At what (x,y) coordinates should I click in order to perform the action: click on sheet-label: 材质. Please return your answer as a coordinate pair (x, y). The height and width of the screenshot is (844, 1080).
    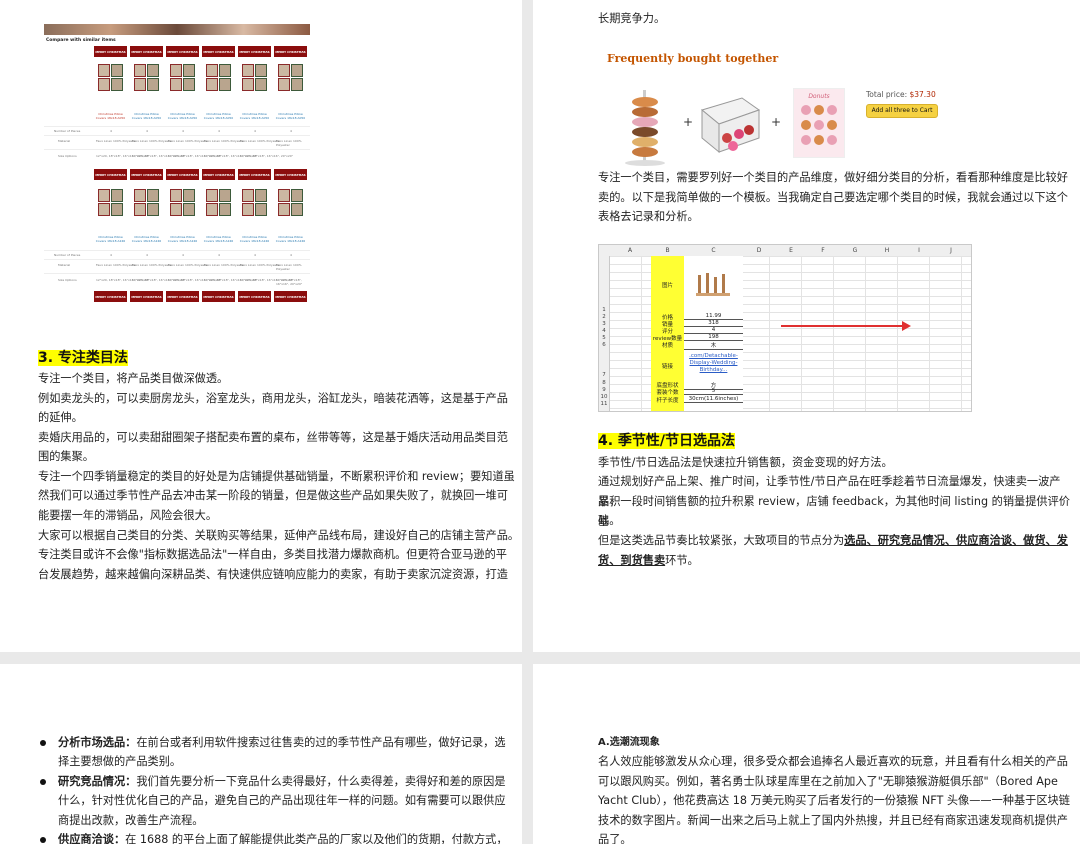
    Looking at the image, I should click on (667, 346).